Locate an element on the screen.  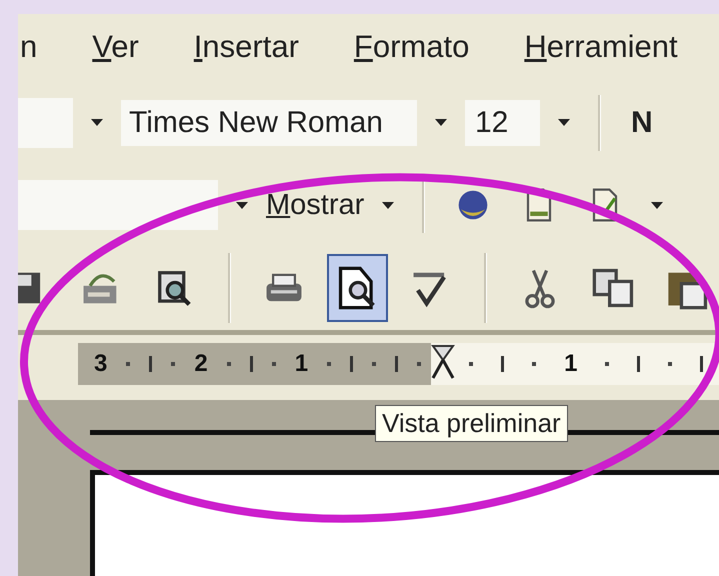
print-preview-button is located at coordinates (357, 288).